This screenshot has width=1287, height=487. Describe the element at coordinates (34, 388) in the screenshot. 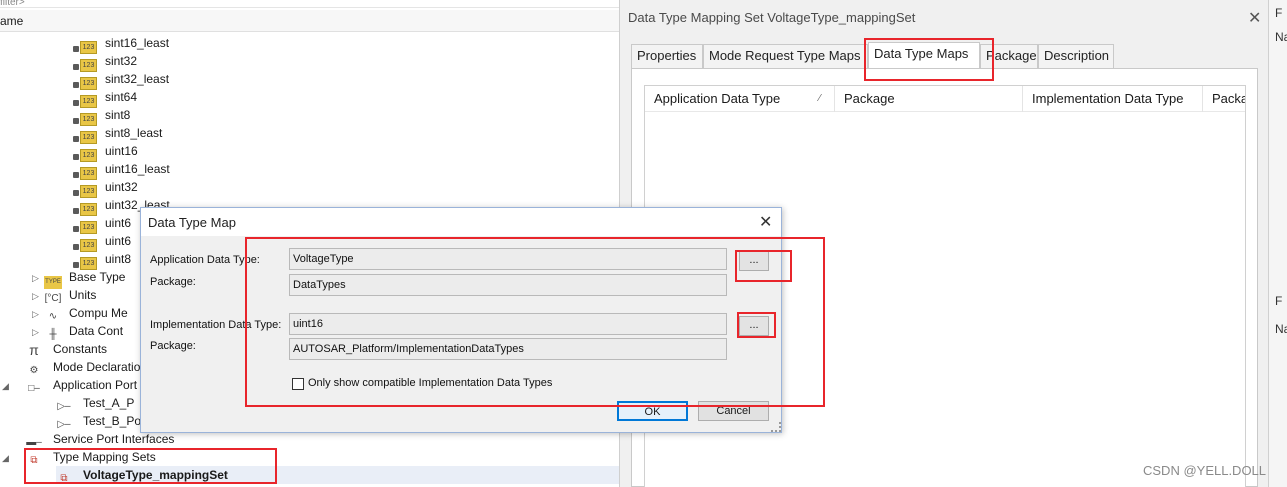

I see `port-interface-icon: □–` at that location.